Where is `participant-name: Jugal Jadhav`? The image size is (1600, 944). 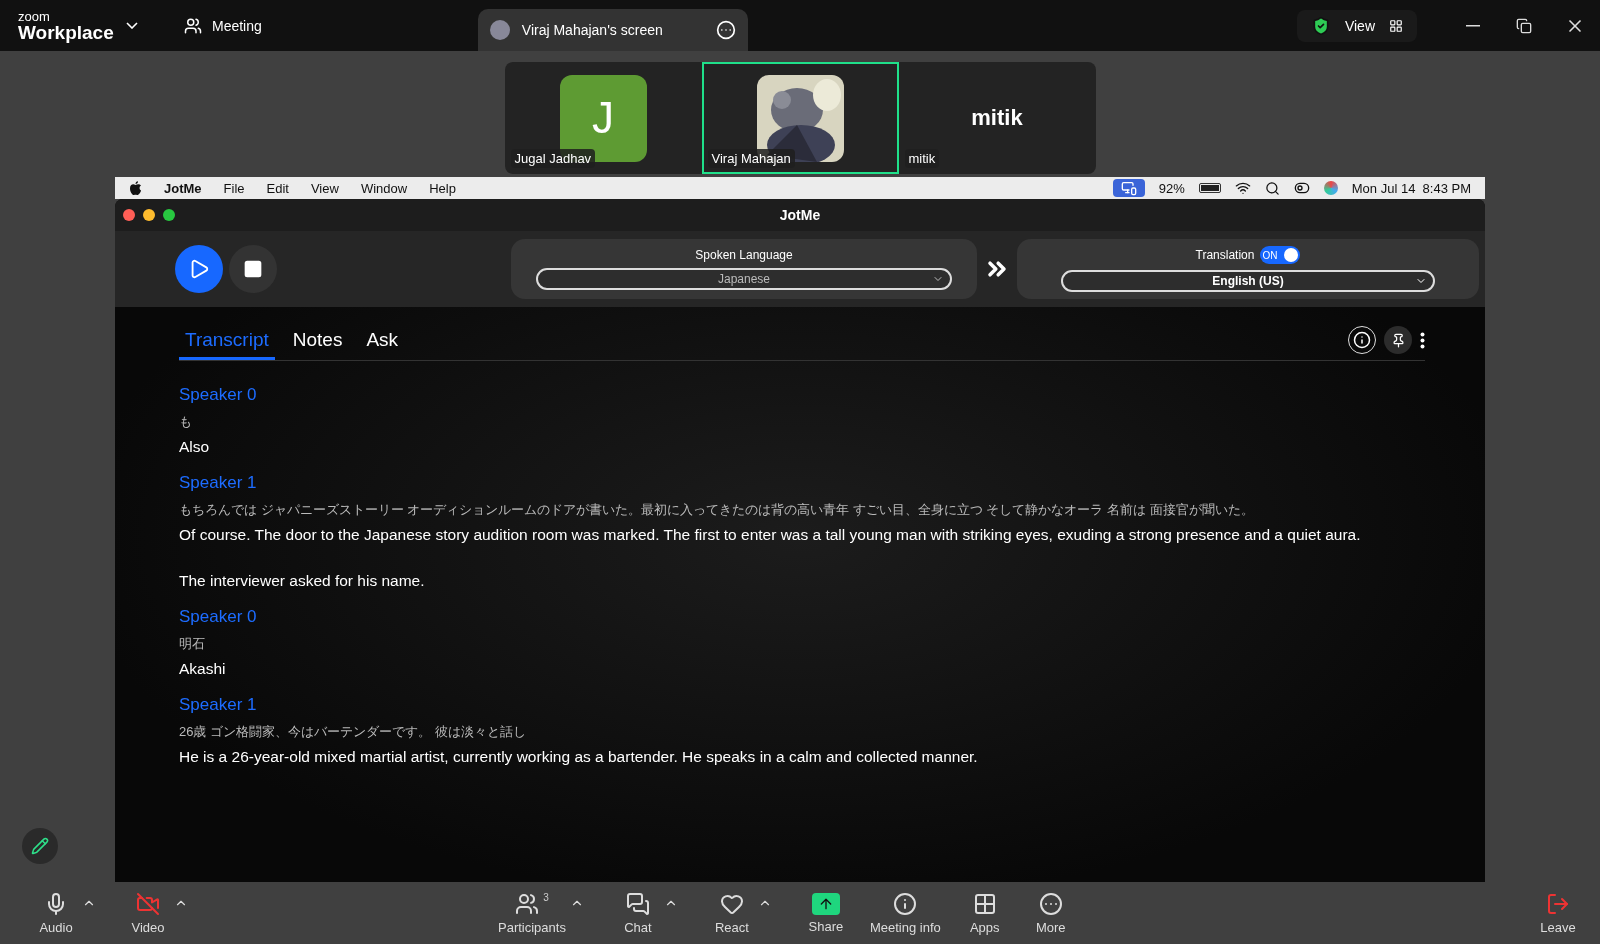
participant-name: Jugal Jadhav is located at coordinates (553, 158).